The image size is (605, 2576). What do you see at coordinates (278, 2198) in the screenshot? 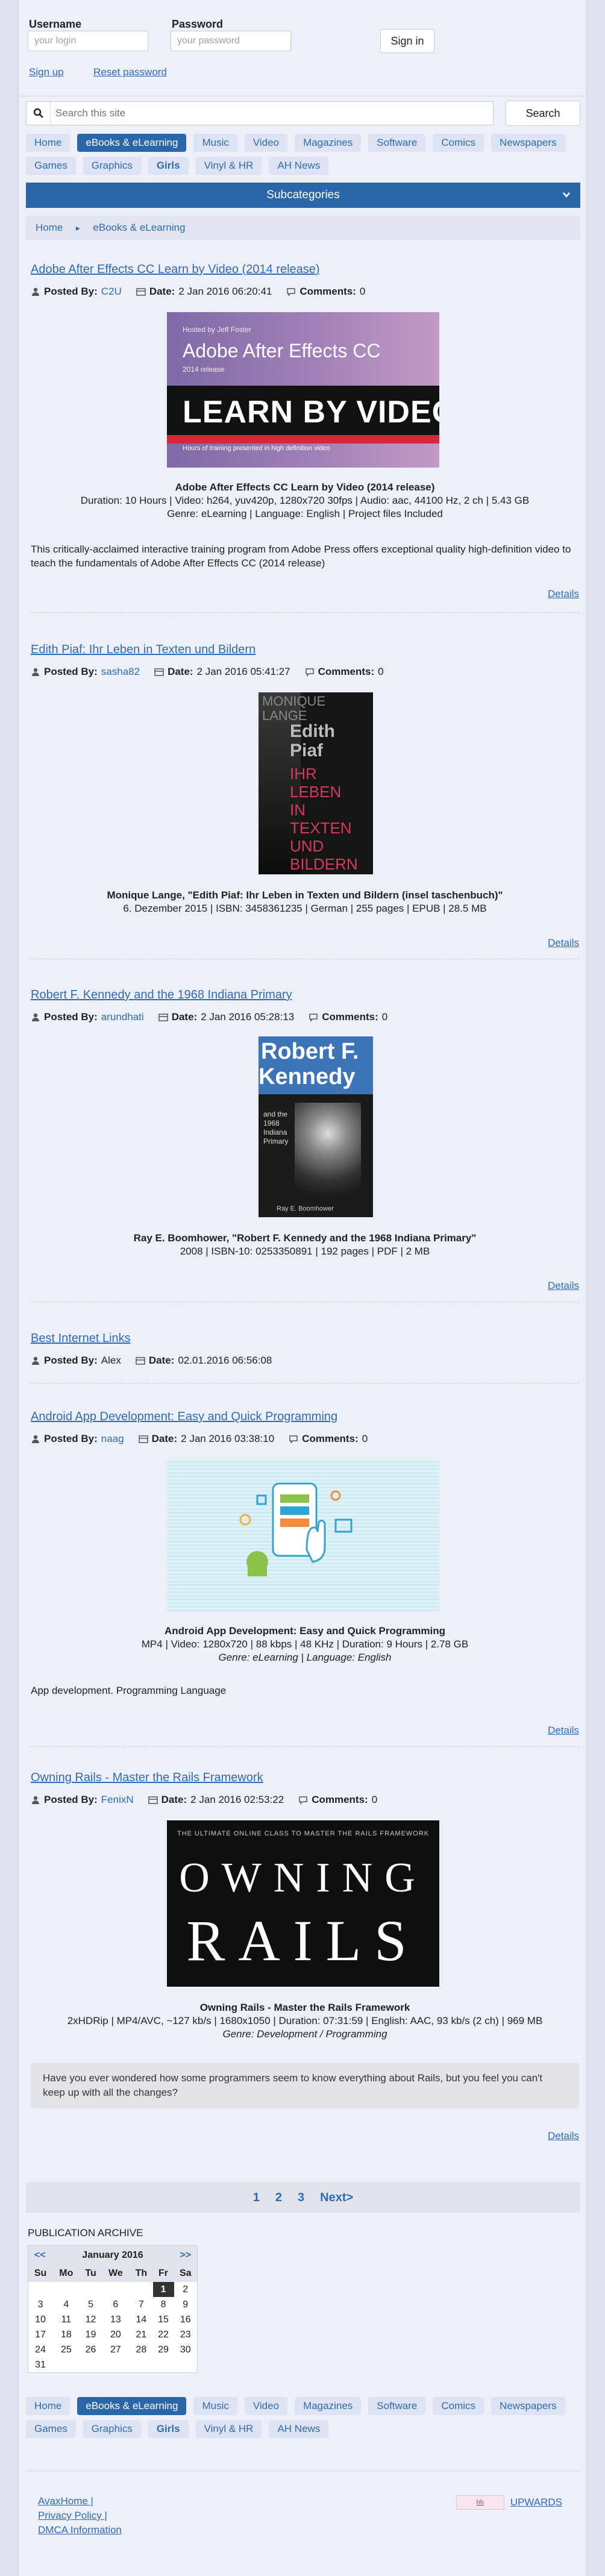
I see `page-link: 2` at bounding box center [278, 2198].